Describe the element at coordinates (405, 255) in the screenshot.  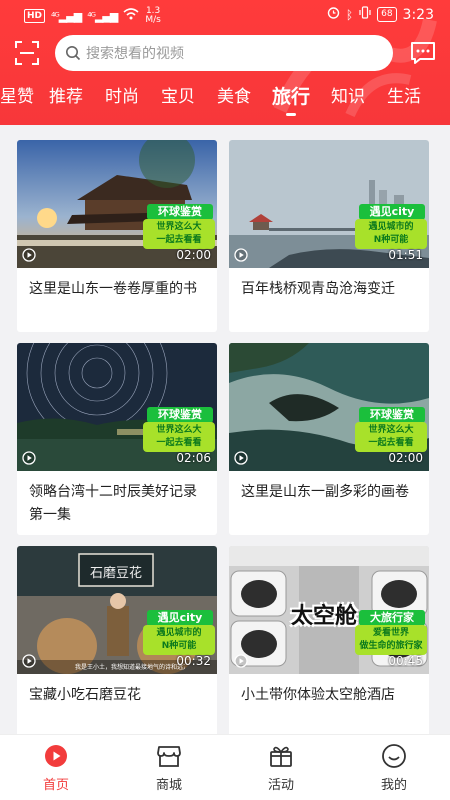
I see `video-duration: 01:51` at that location.